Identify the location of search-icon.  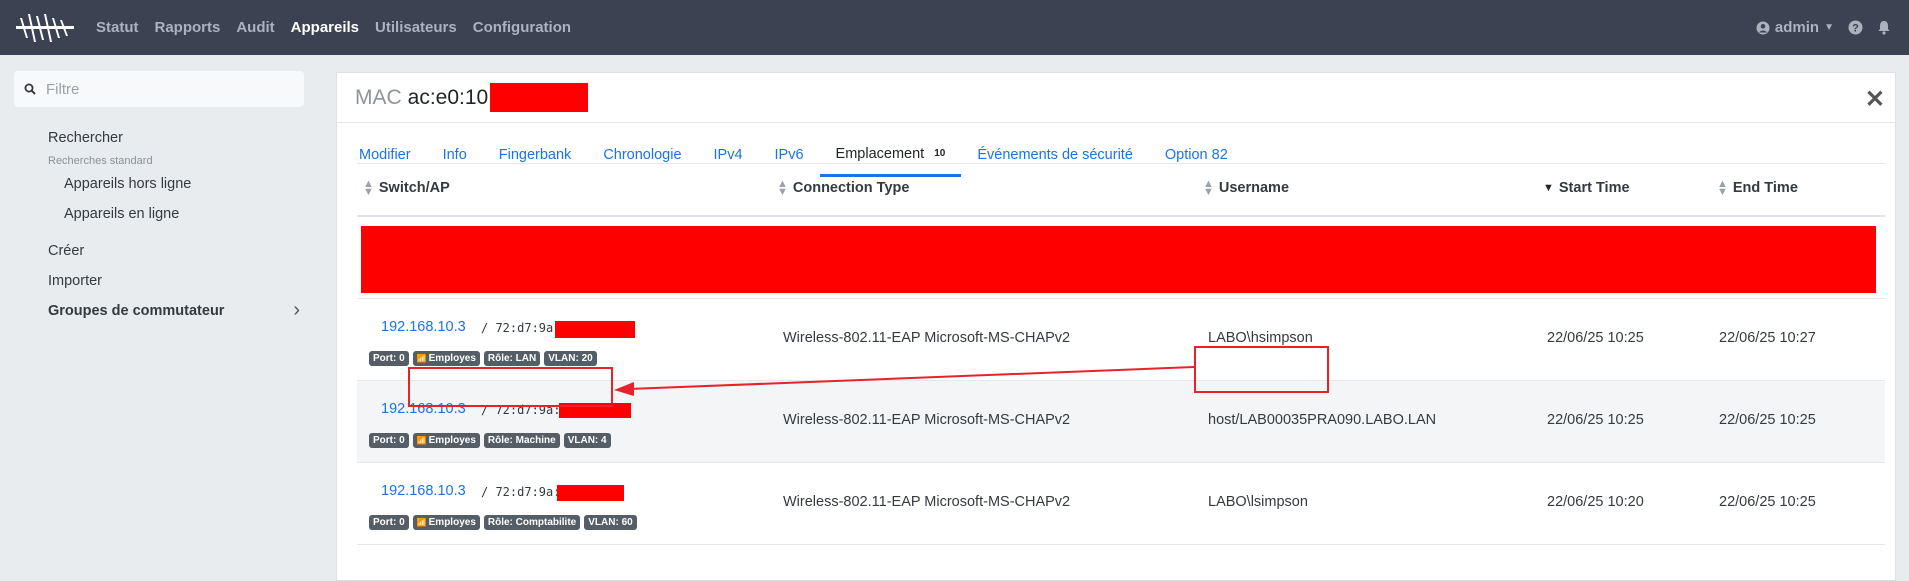
(30, 89).